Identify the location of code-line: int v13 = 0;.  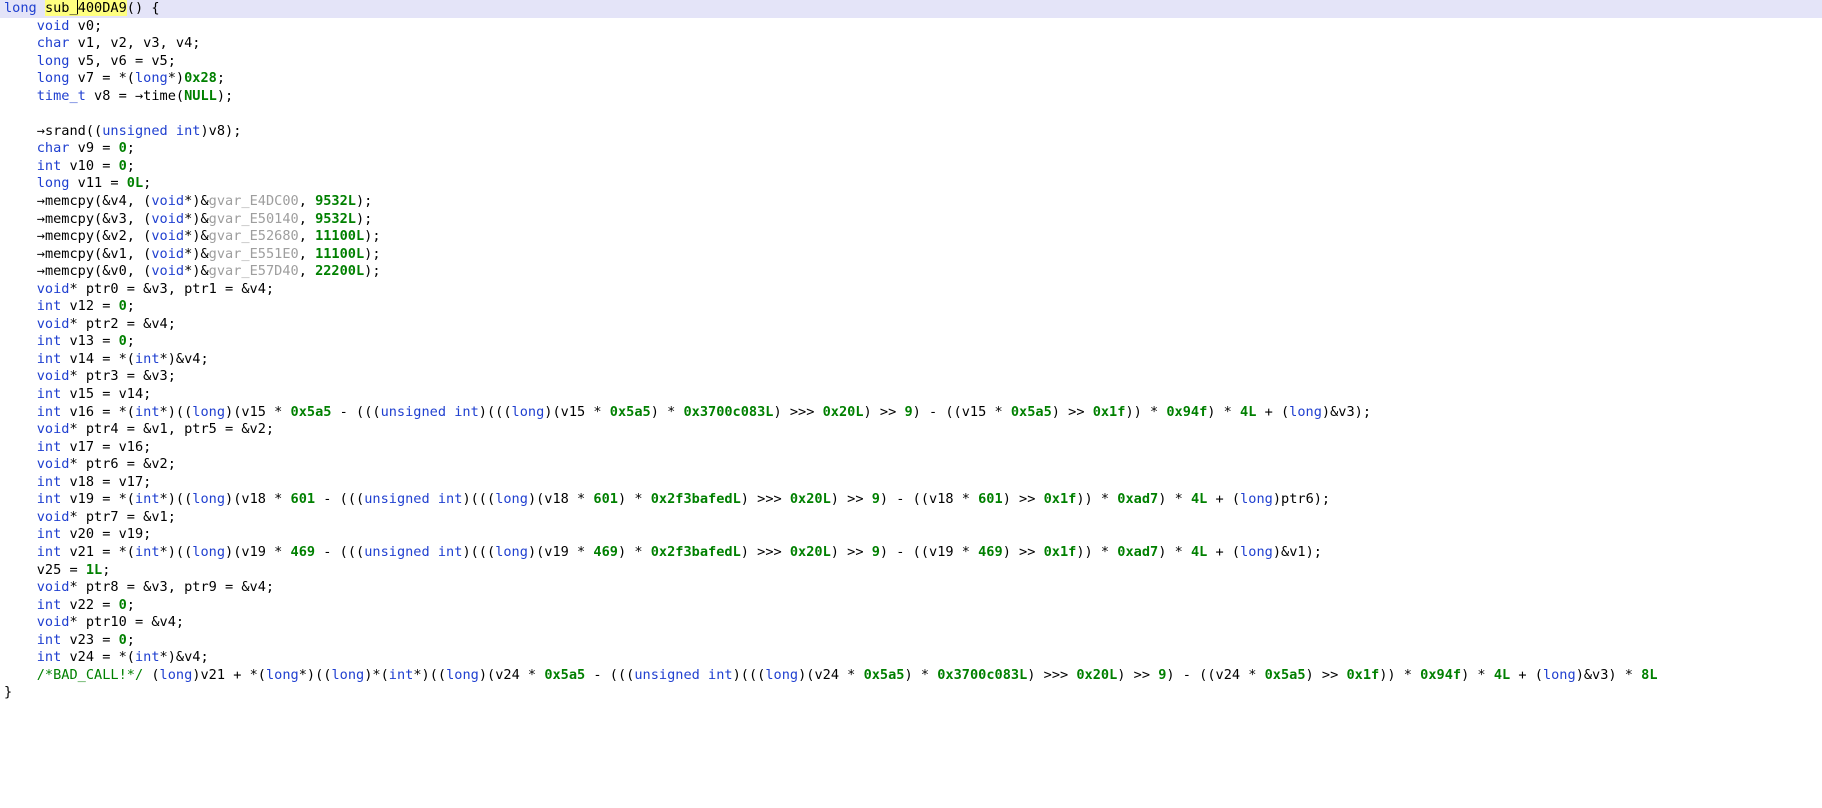
(911, 342).